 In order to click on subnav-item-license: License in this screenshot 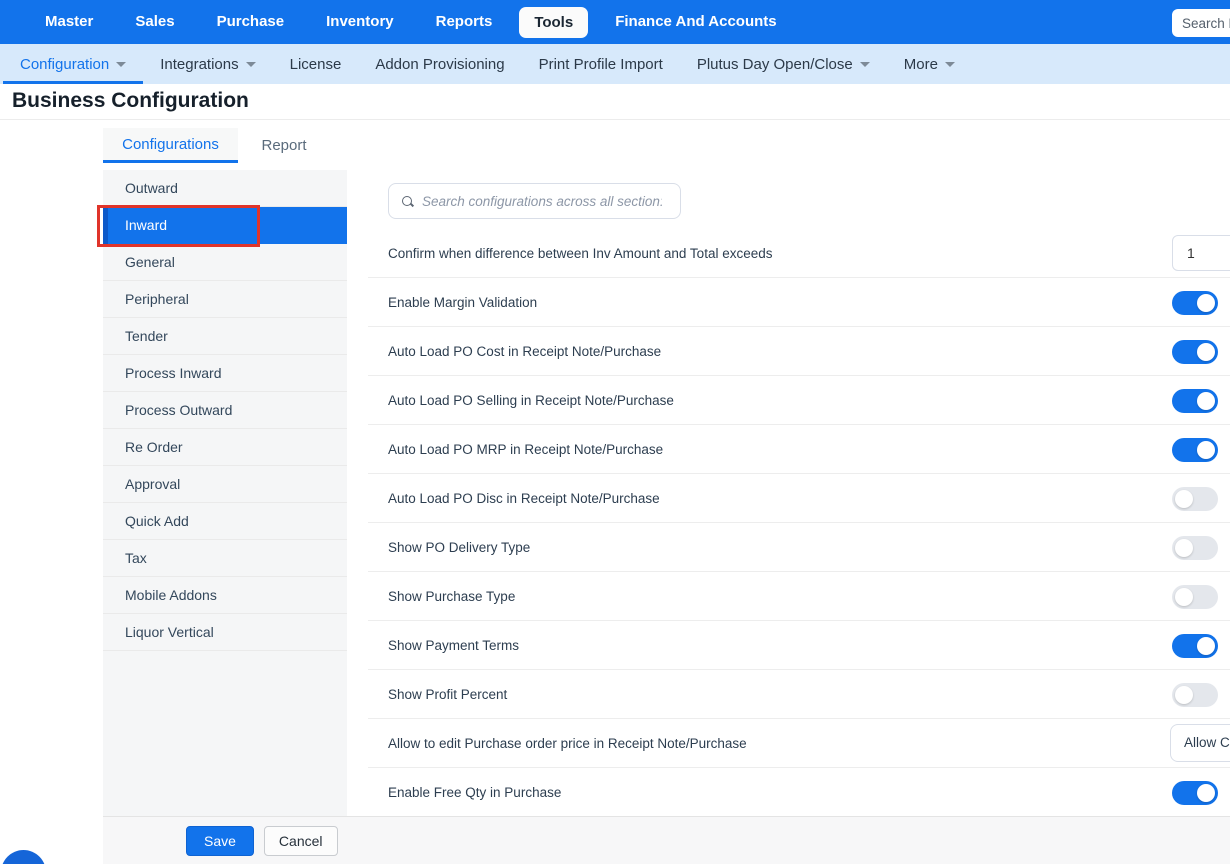, I will do `click(316, 64)`.